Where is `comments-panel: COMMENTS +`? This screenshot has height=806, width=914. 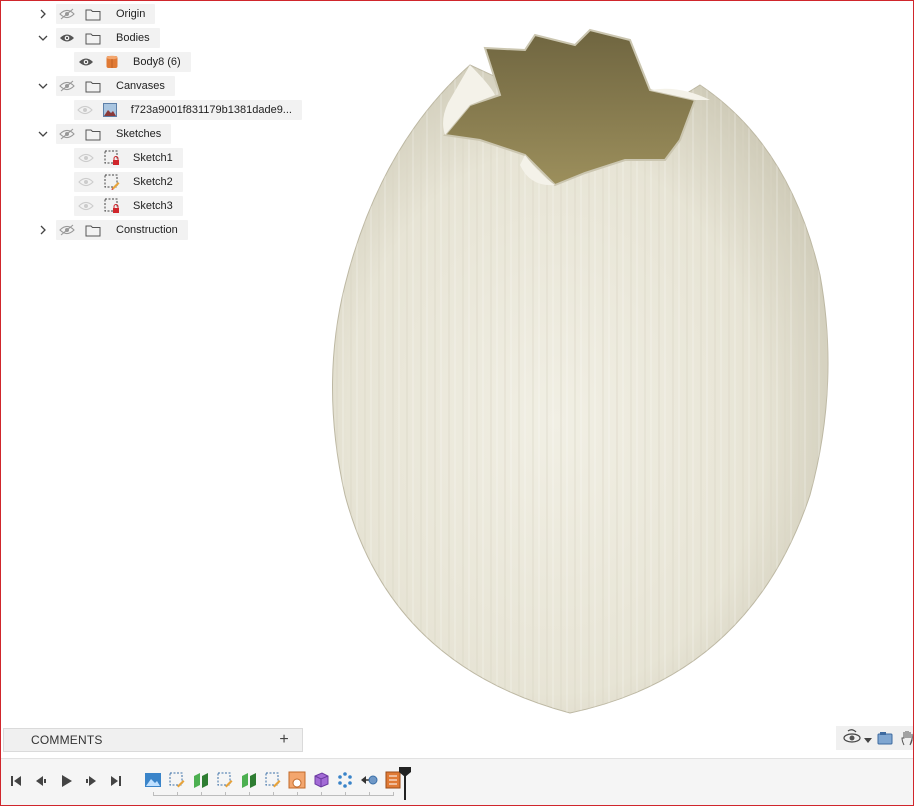 comments-panel: COMMENTS + is located at coordinates (153, 740).